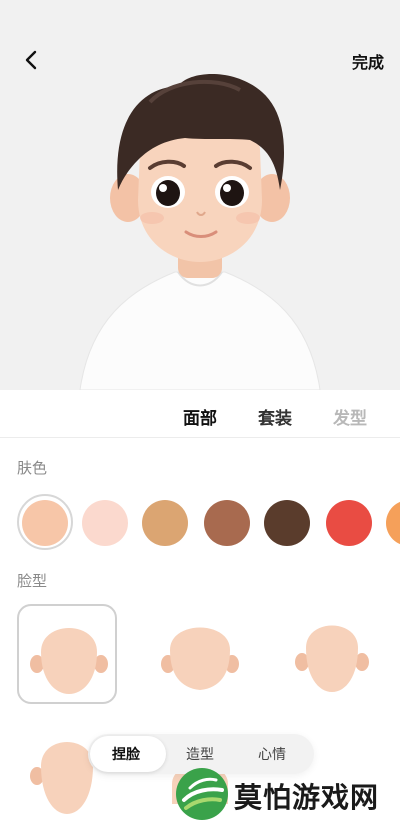 Image resolution: width=400 pixels, height=824 pixels. Describe the element at coordinates (32, 581) in the screenshot. I see `face-section-title: 脸型` at that location.